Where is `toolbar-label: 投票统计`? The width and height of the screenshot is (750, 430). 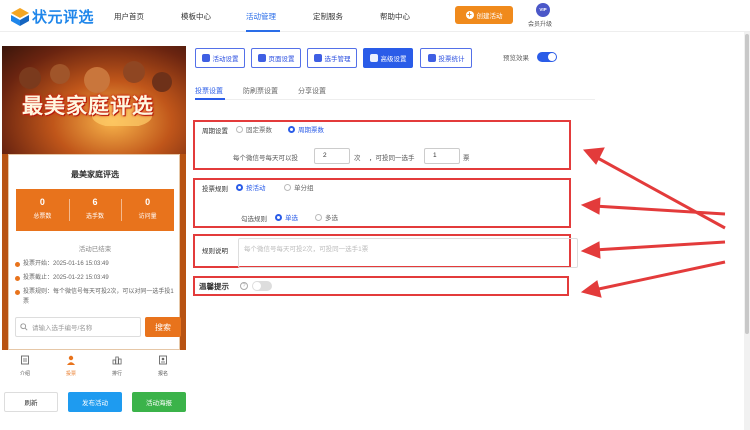 toolbar-label: 投票统计 is located at coordinates (451, 59).